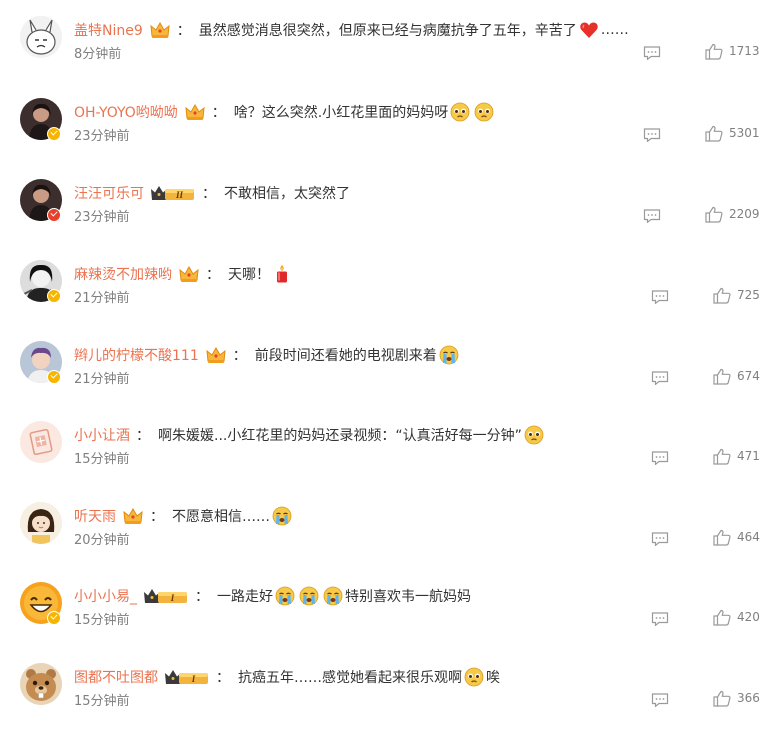 Image resolution: width=764 pixels, height=735 pixels. I want to click on like-count: 471, so click(748, 456).